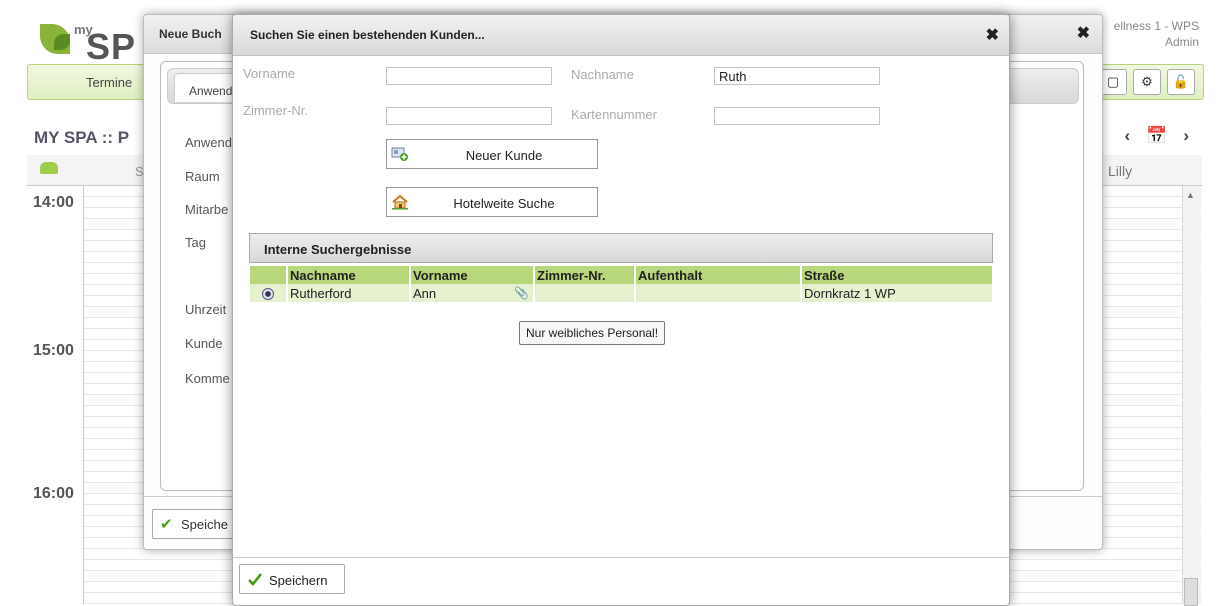 The image size is (1219, 606). What do you see at coordinates (621, 248) in the screenshot?
I see `results-panel-header: Interne Suchergebnisse` at bounding box center [621, 248].